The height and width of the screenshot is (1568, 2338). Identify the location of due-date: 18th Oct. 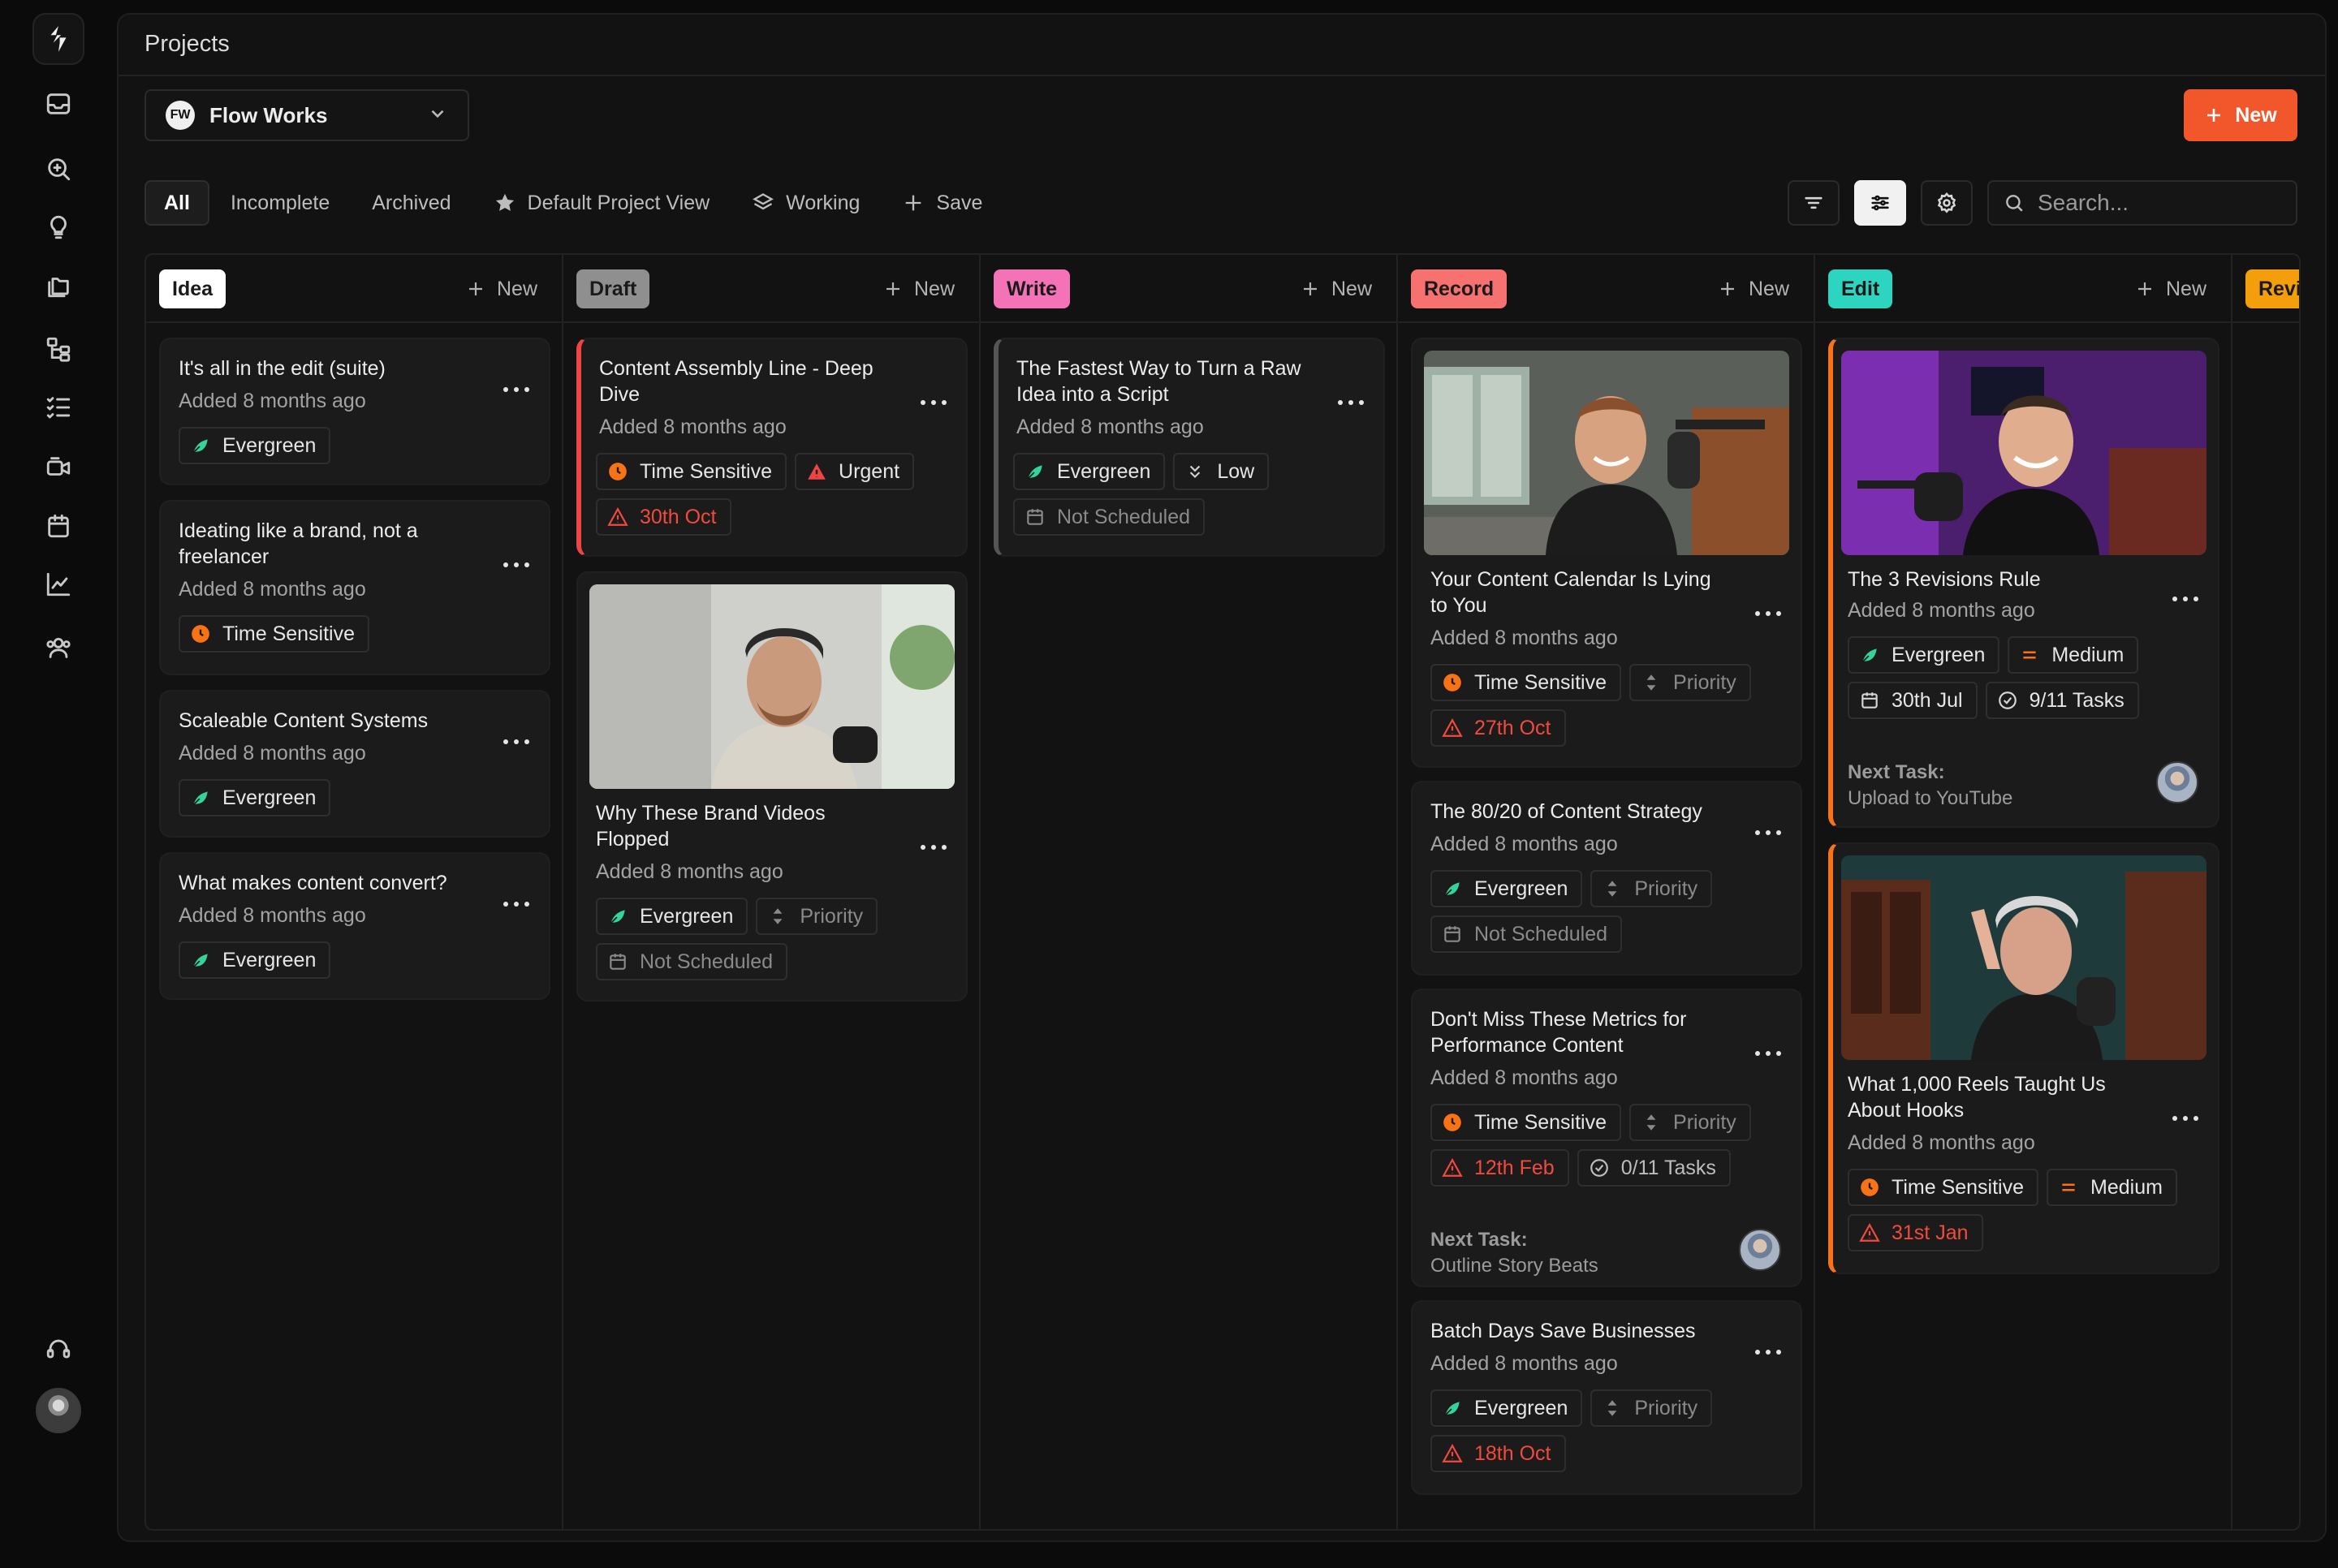
(1498, 1454).